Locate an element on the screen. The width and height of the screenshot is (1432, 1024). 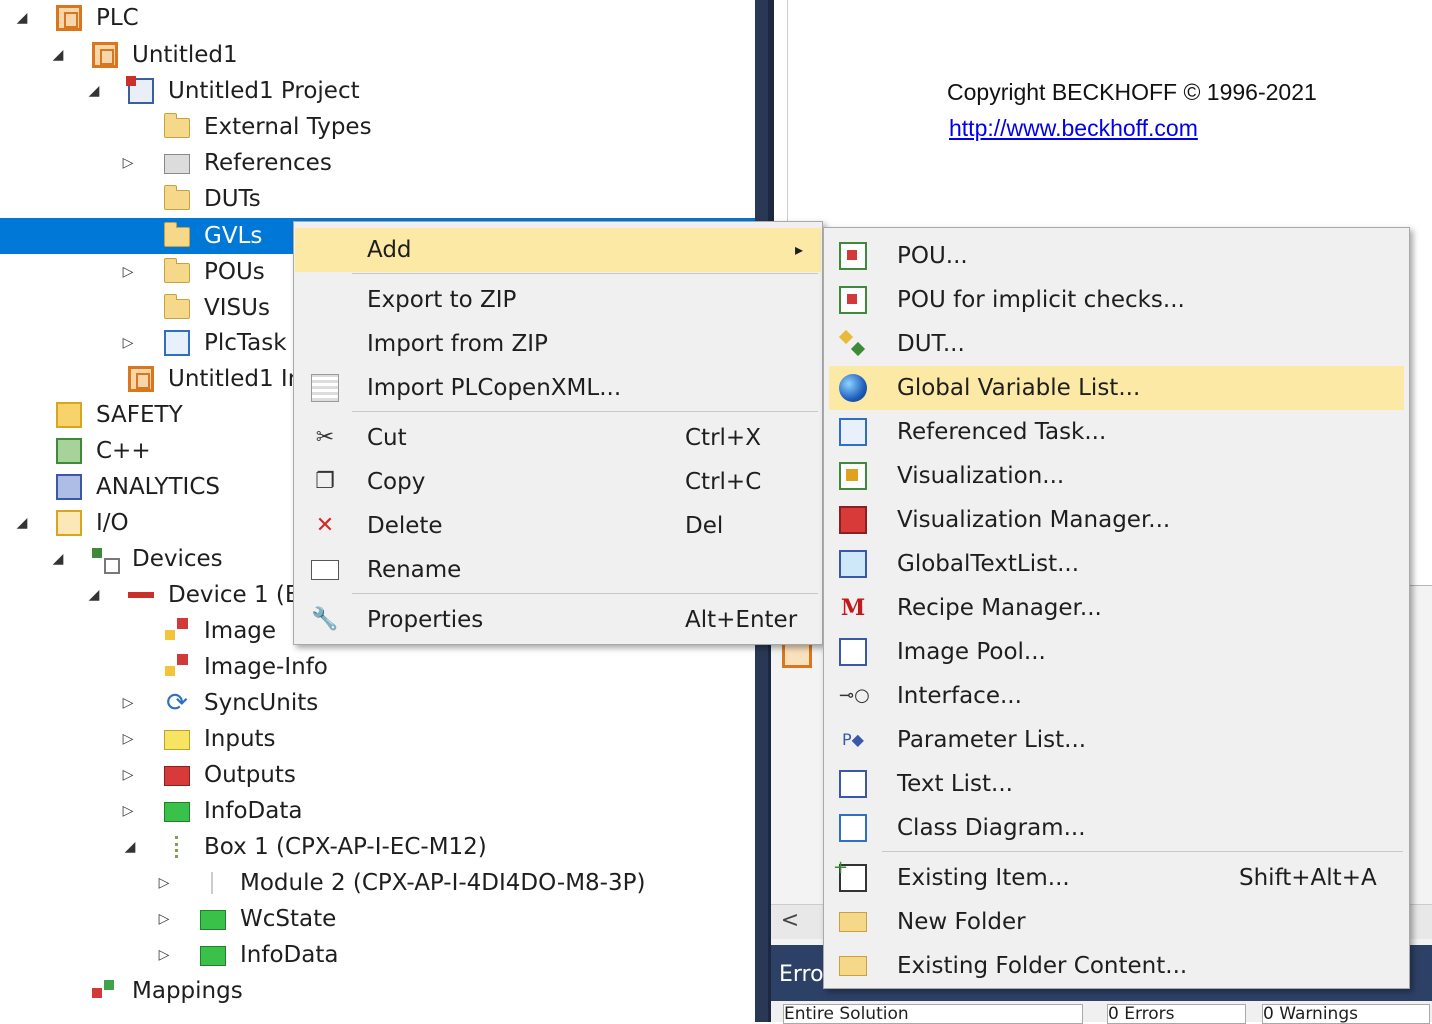
tree-node-inputs: ▷ Inputs is located at coordinates (377, 739).